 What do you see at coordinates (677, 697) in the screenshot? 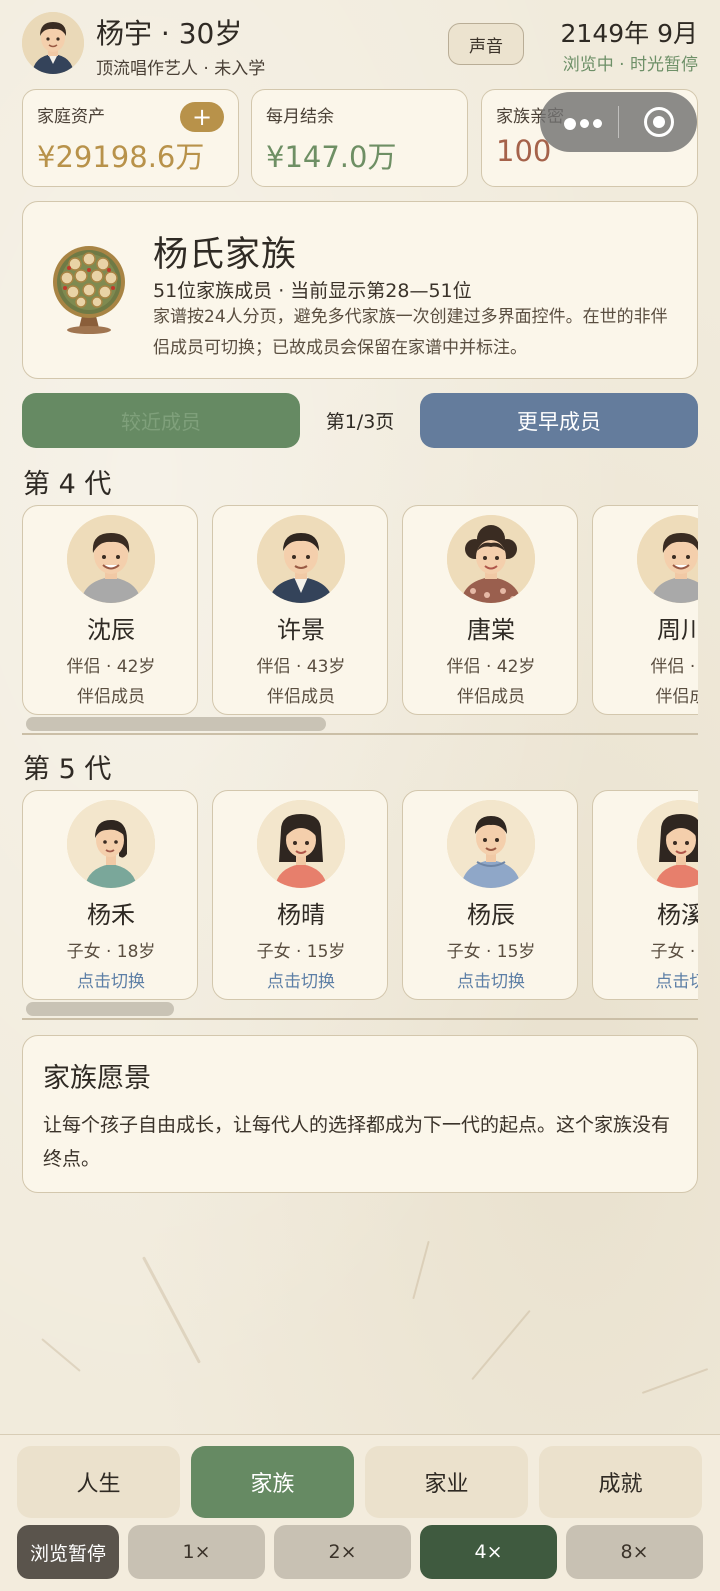
I see `member-tag: 伴侣成` at bounding box center [677, 697].